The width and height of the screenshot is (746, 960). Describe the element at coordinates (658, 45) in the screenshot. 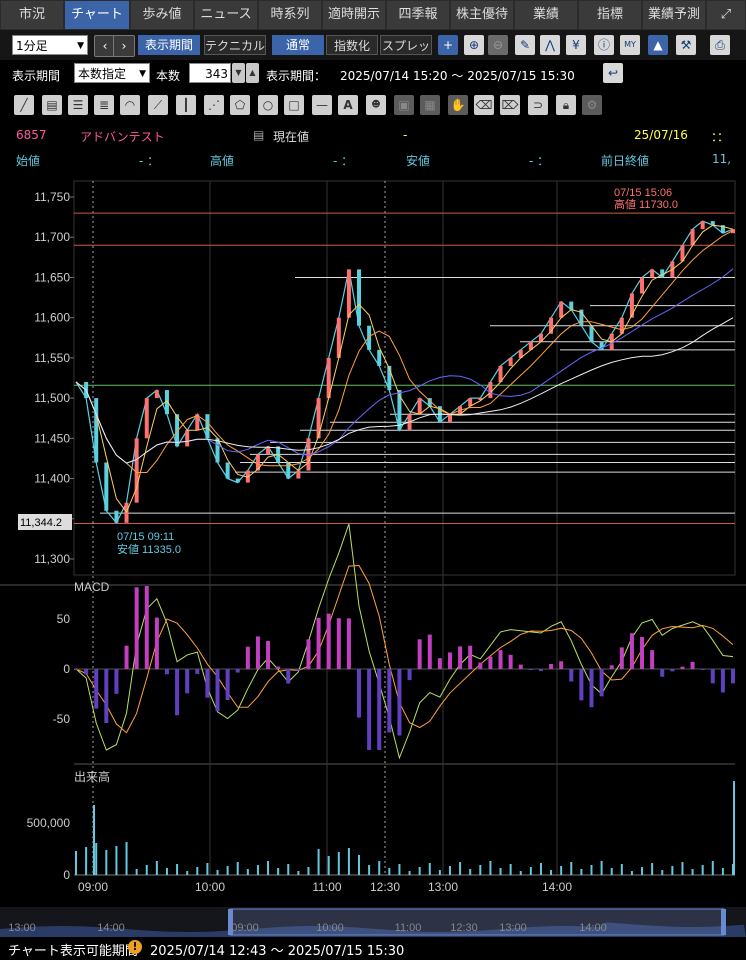

I see `area-chart-icon: ▲` at that location.